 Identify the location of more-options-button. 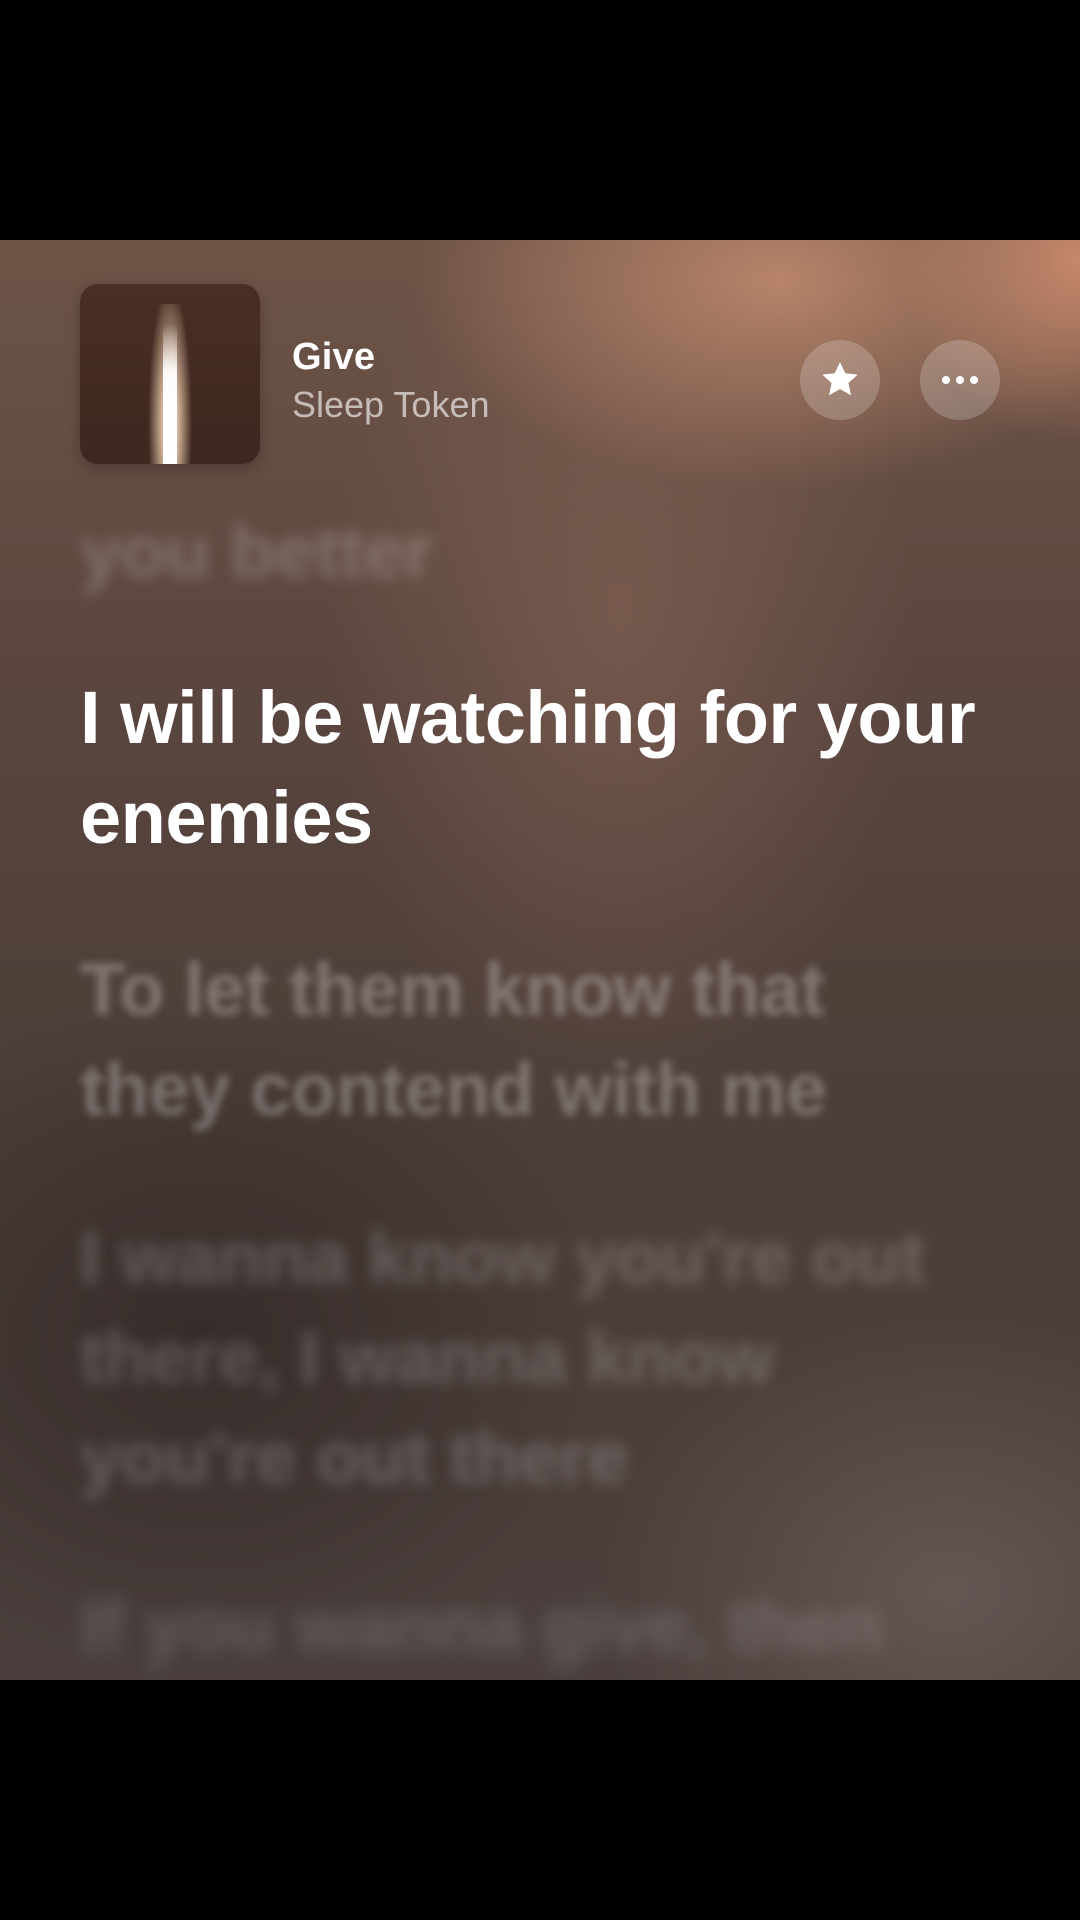
(960, 380).